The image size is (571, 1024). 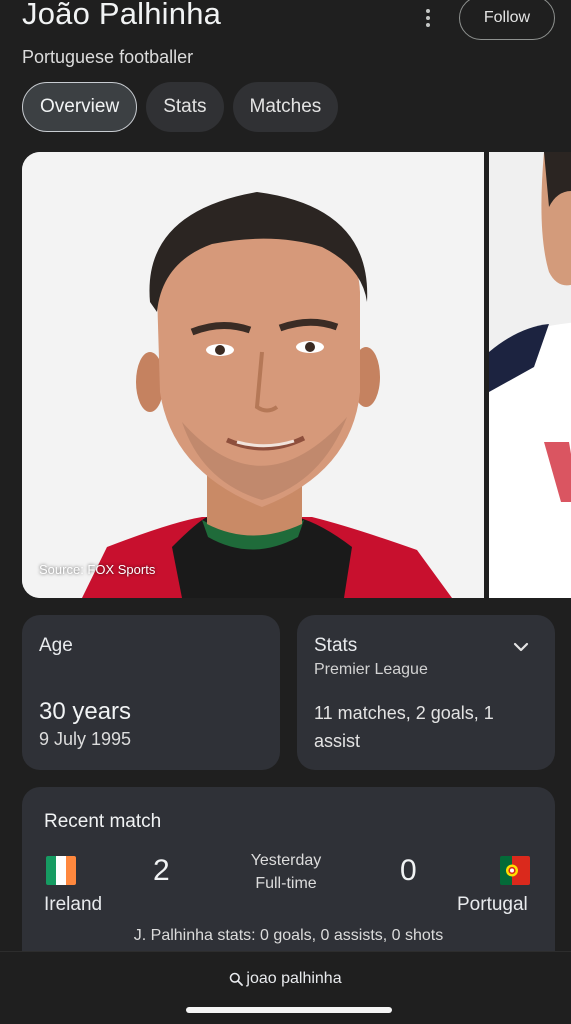 What do you see at coordinates (103, 821) in the screenshot?
I see `recent-match-title: Recent match` at bounding box center [103, 821].